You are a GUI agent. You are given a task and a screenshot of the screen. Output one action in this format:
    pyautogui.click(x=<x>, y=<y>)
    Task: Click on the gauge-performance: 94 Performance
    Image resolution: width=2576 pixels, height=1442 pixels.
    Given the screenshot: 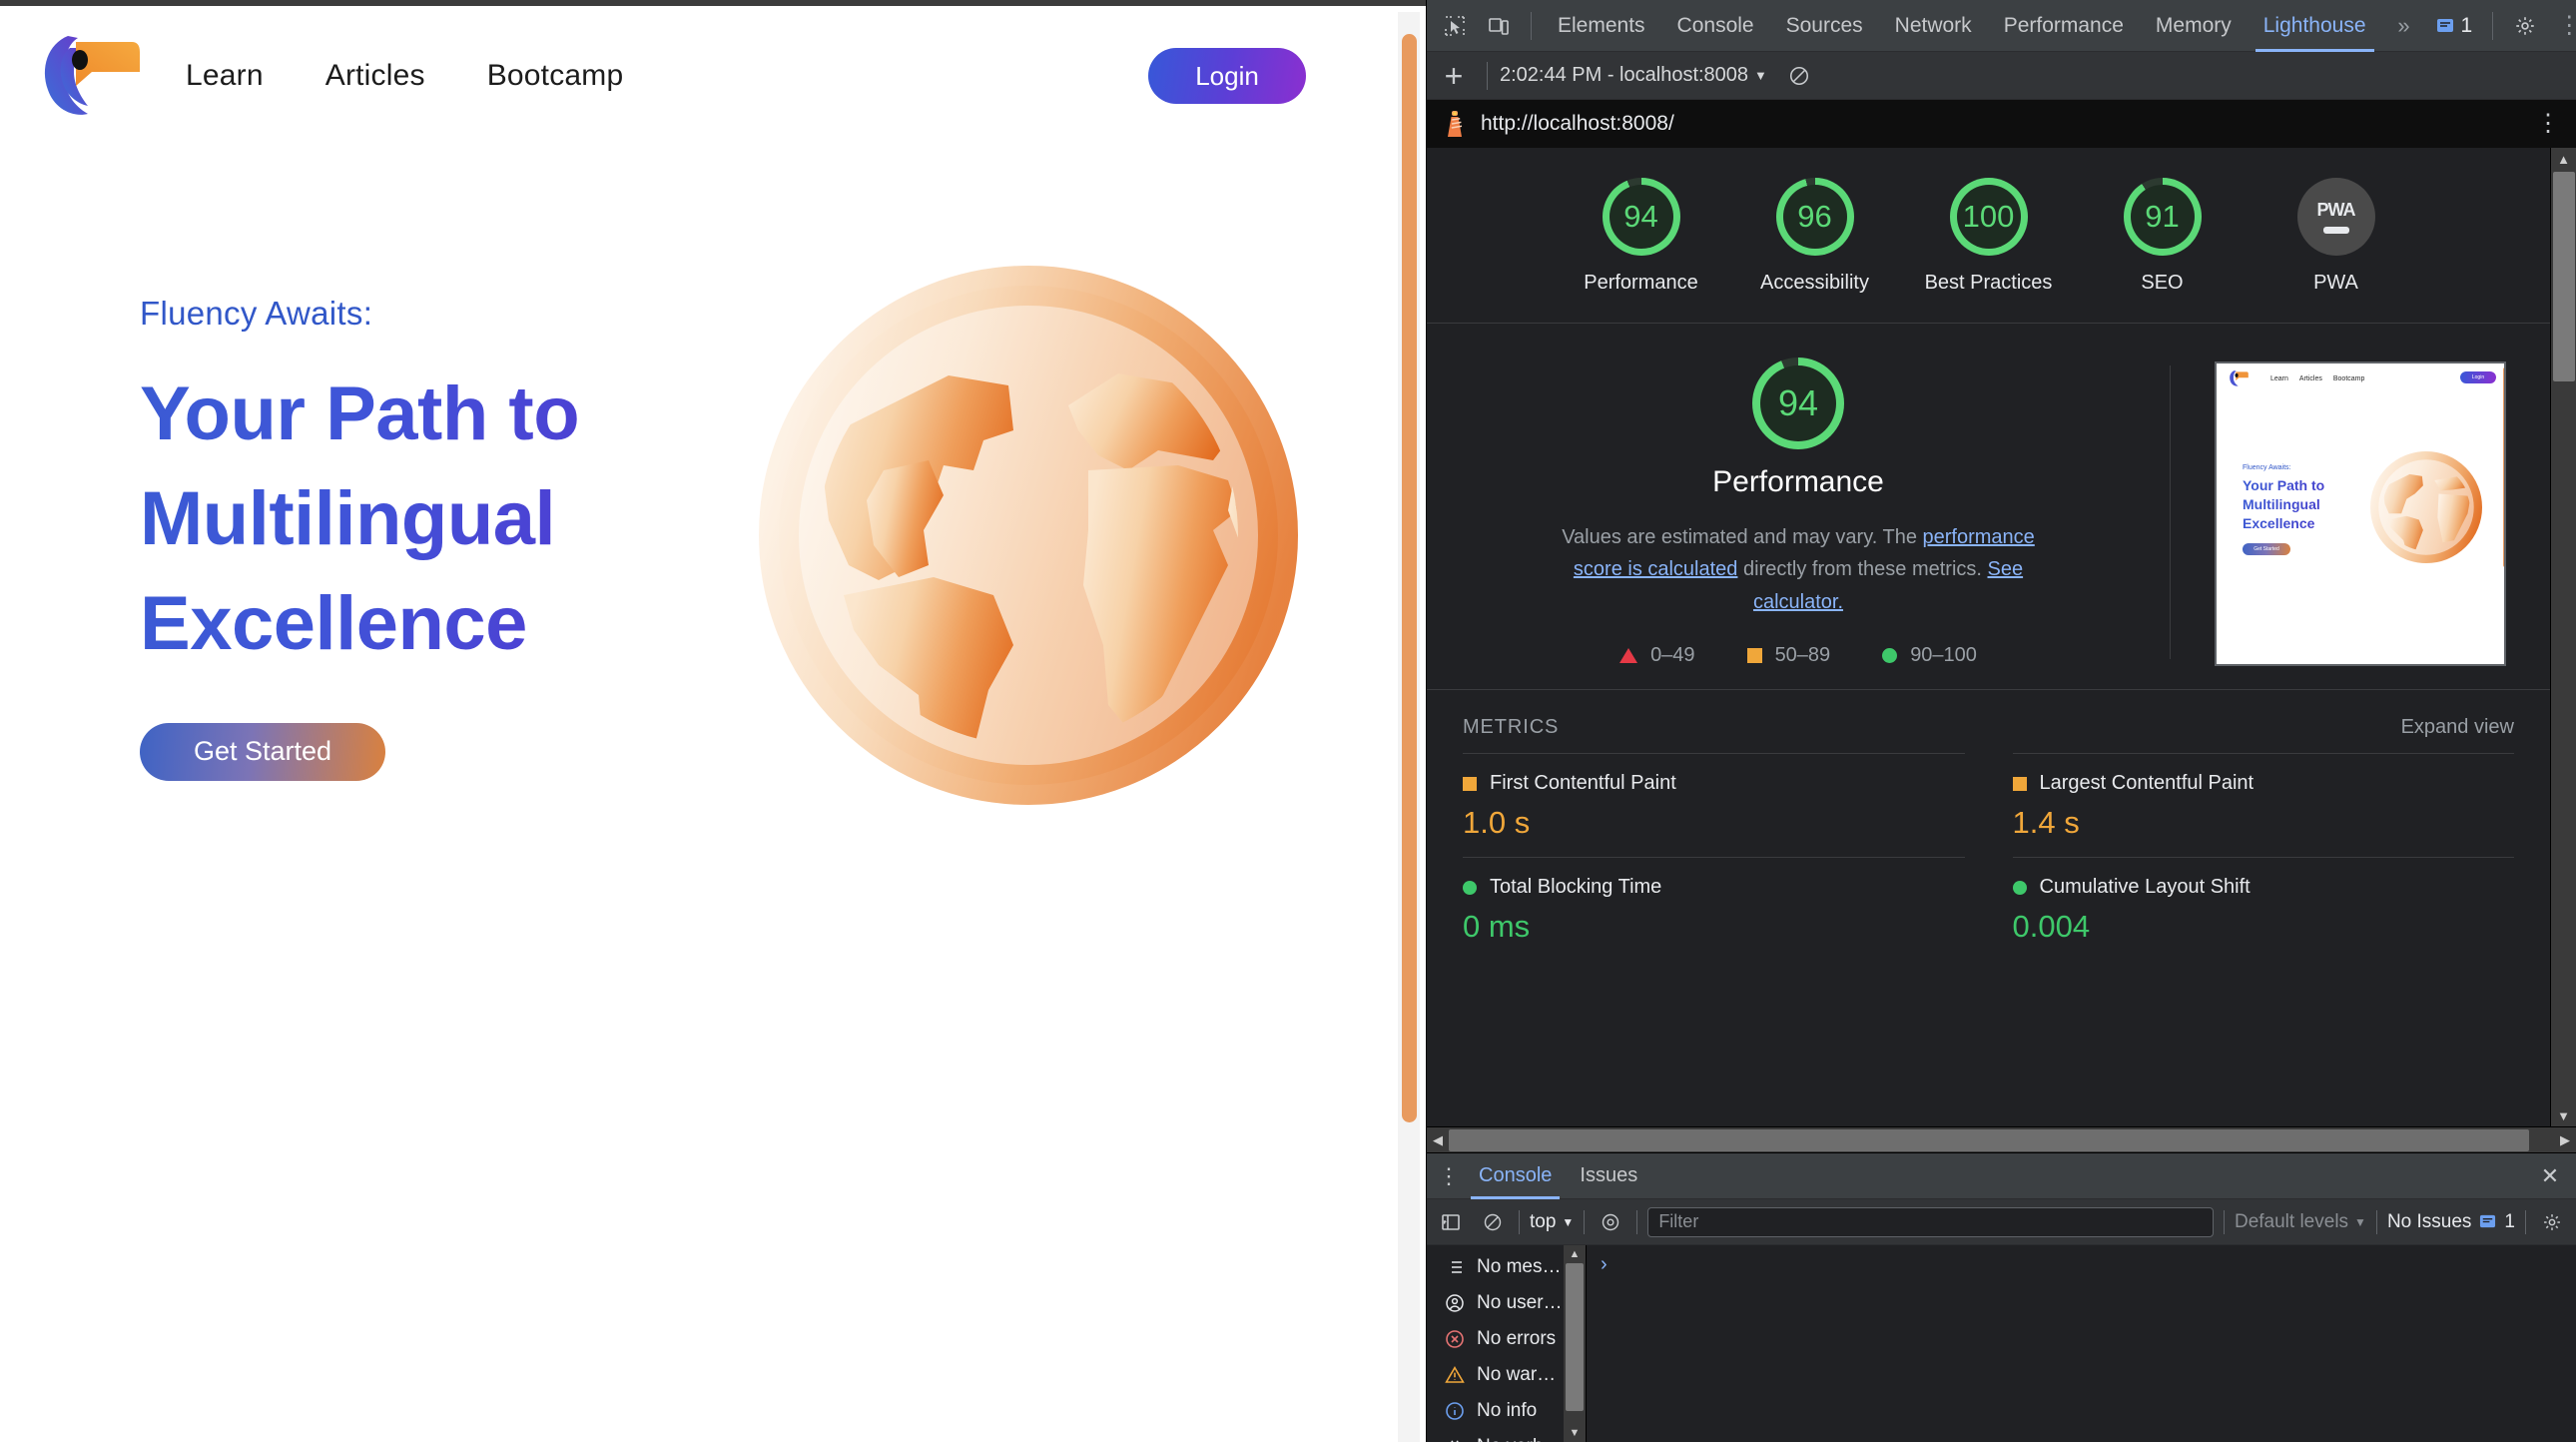 What is the action you would take?
    pyautogui.click(x=1641, y=237)
    